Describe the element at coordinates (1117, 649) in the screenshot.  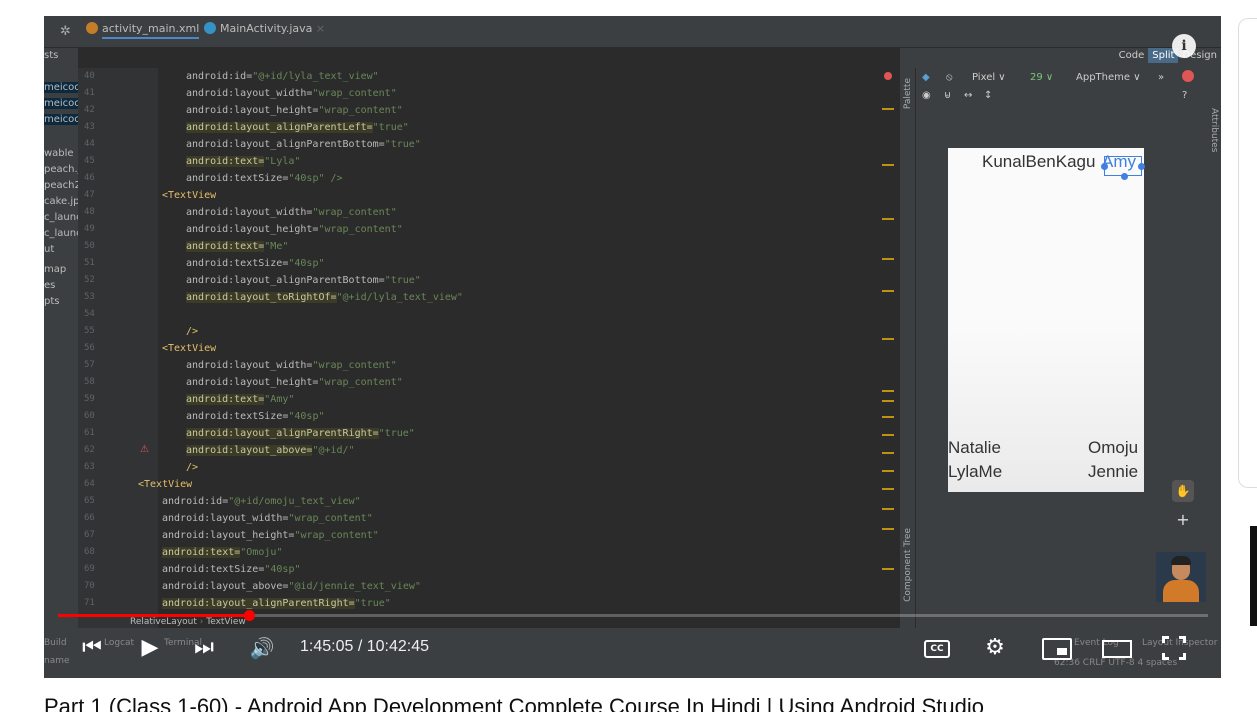
I see `theater-mode-icon` at that location.